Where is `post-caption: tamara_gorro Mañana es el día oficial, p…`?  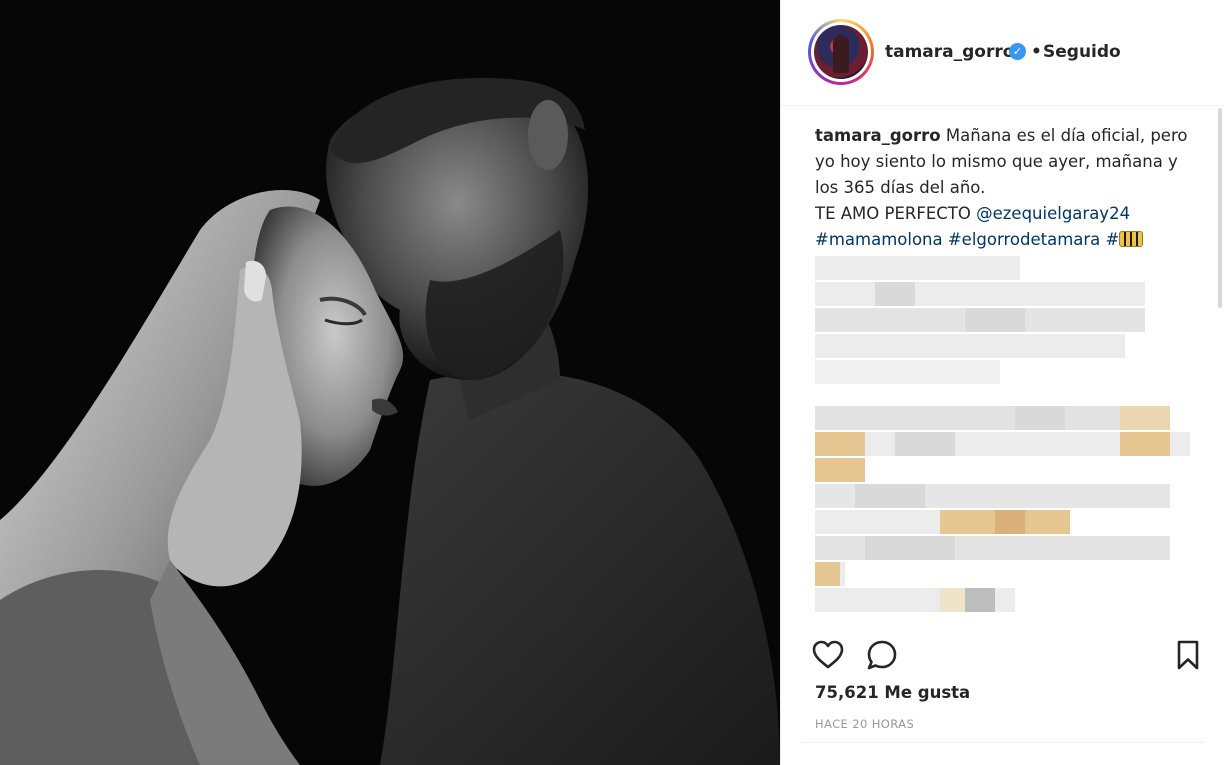
post-caption: tamara_gorro Mañana es el día oficial, p… is located at coordinates (1006, 188).